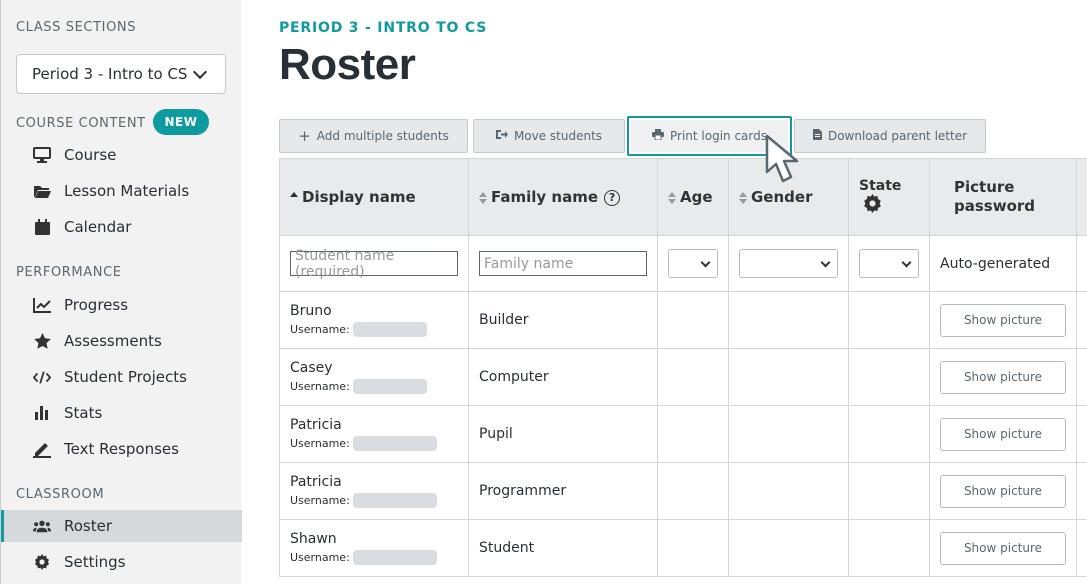 The image size is (1087, 584). I want to click on column-header-overflow, so click(1081, 197).